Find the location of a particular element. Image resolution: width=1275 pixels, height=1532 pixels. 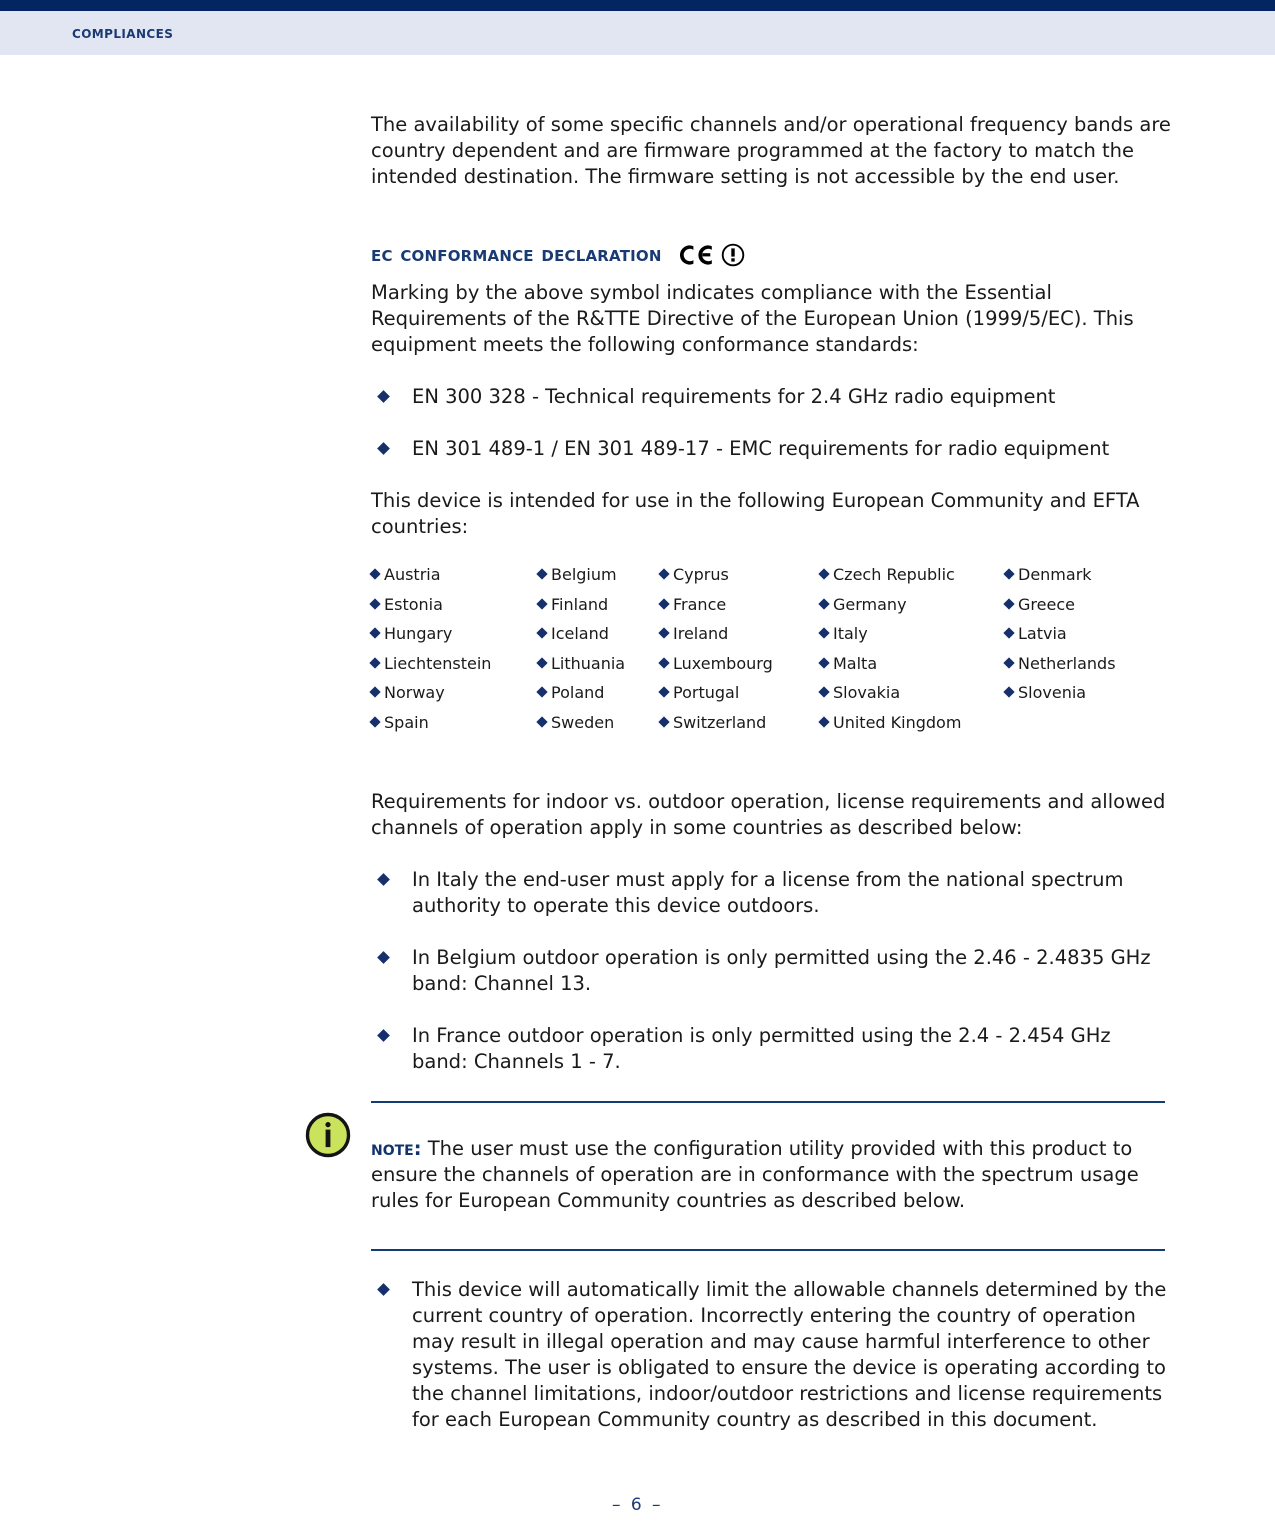

country-item: Estonia is located at coordinates (453, 605).